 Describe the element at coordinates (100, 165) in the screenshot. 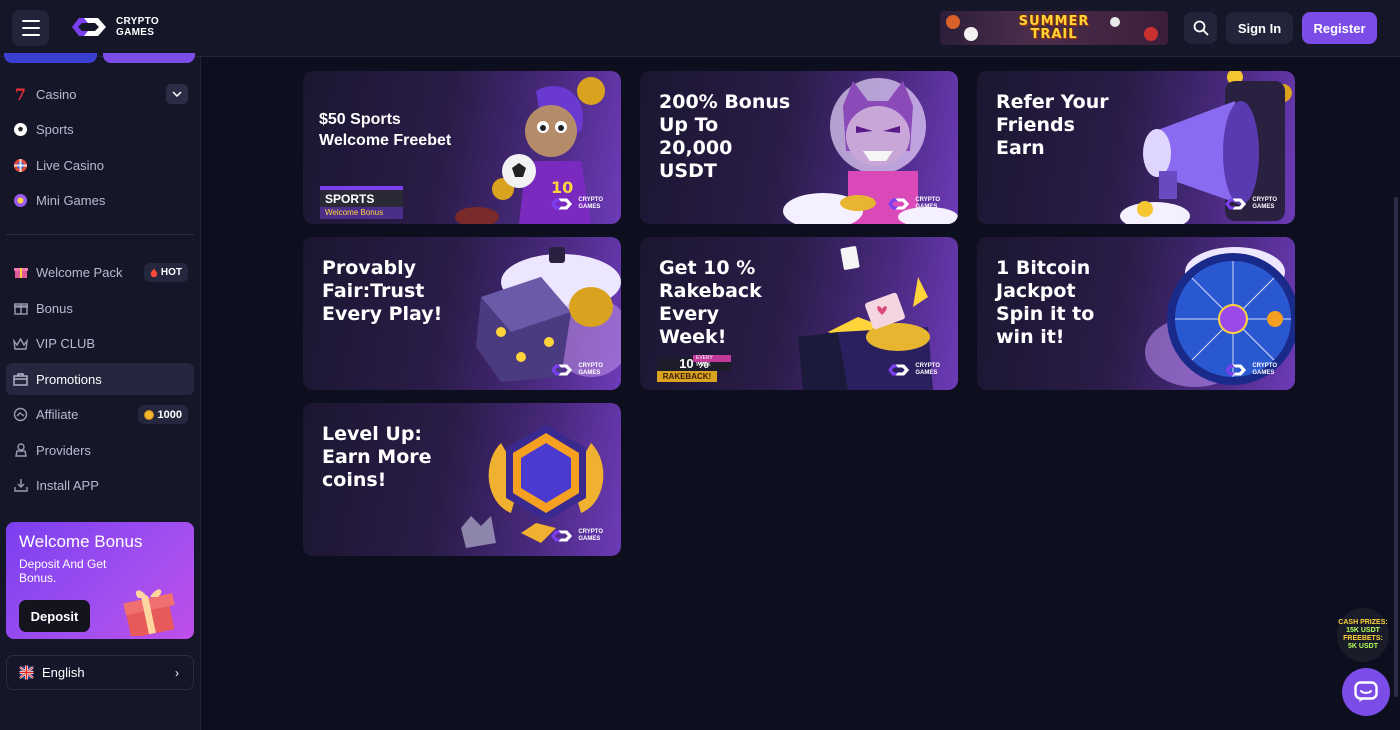

I see `sidebar-item-live-casino: Live Casino` at that location.